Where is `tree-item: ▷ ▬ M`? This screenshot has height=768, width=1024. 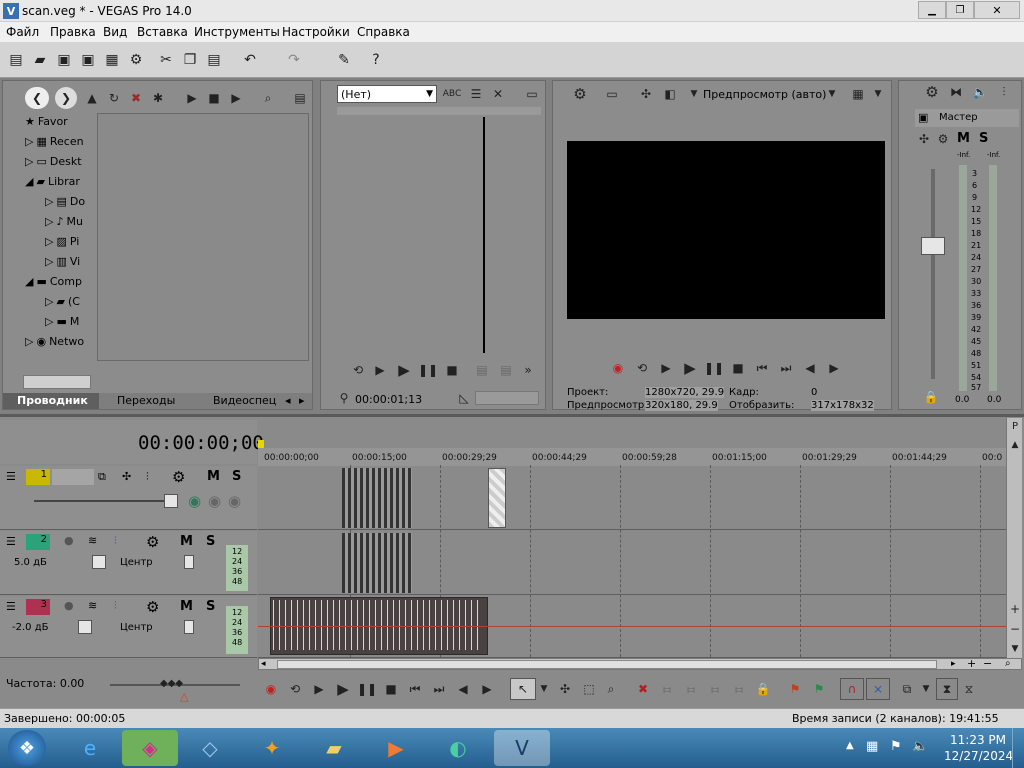 tree-item: ▷ ▬ M is located at coordinates (62, 321).